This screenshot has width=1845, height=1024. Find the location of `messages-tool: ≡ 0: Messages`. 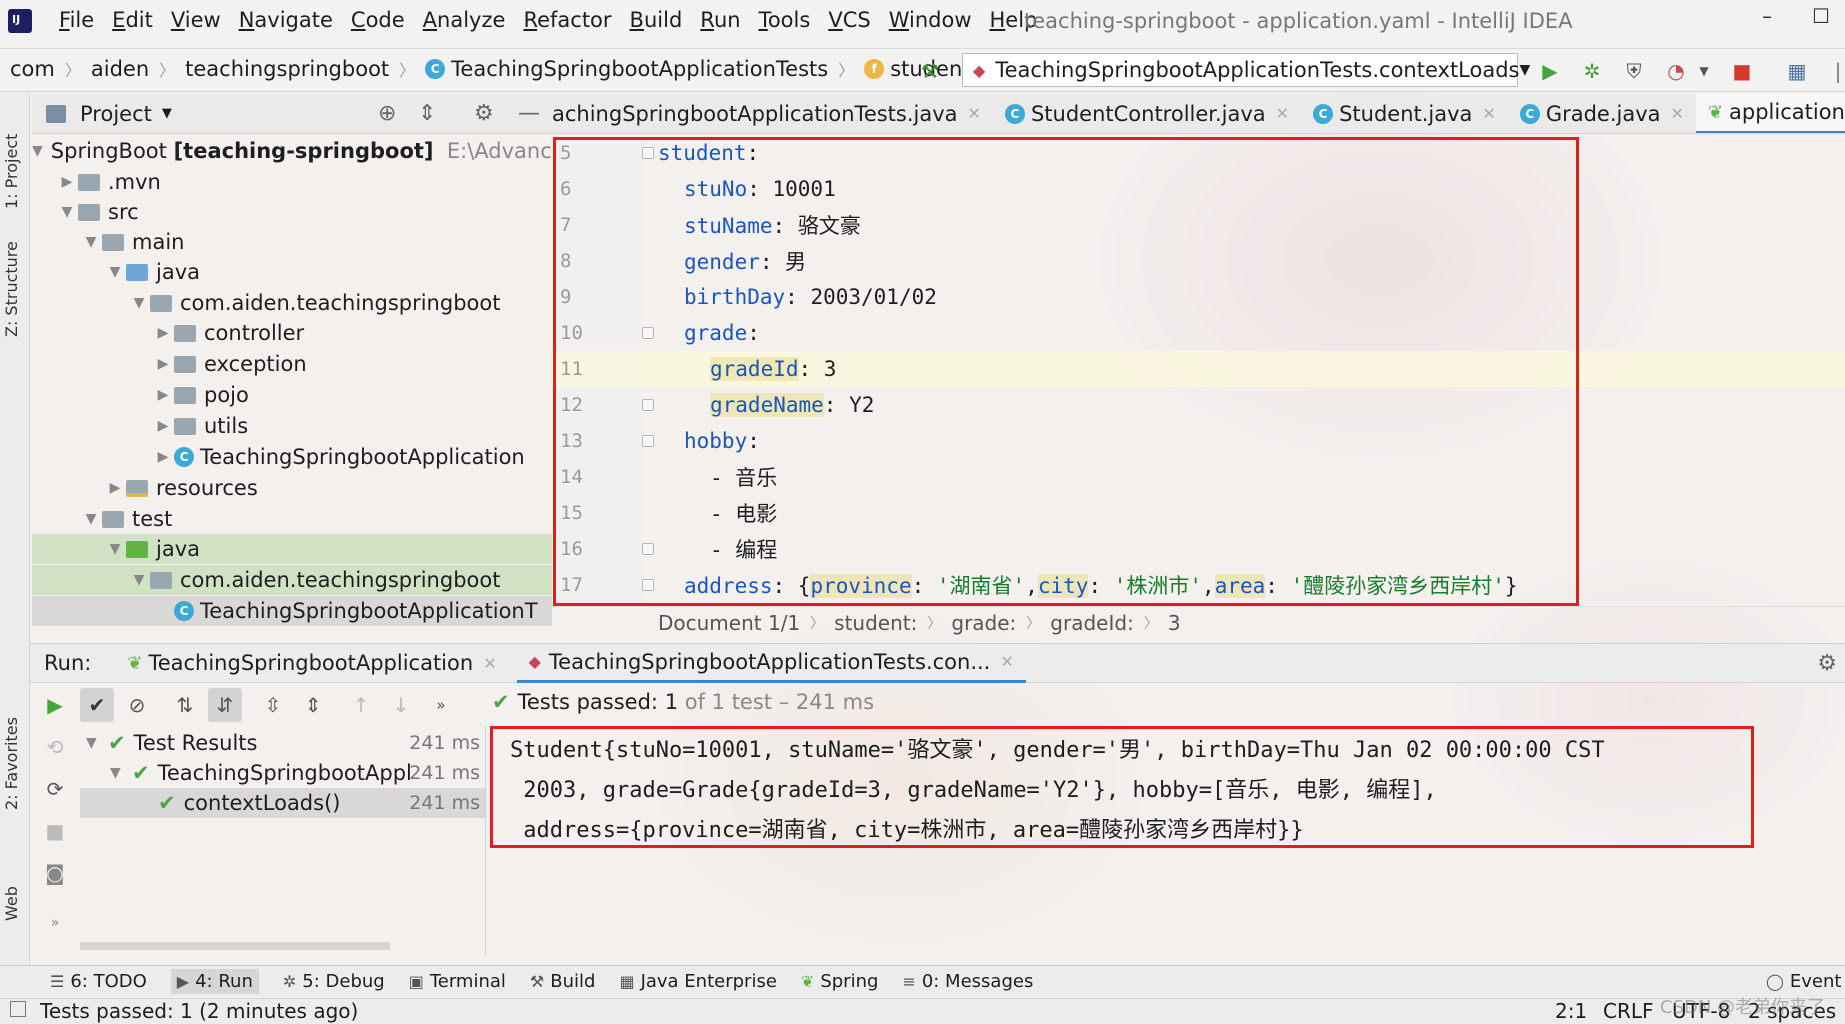

messages-tool: ≡ 0: Messages is located at coordinates (967, 981).